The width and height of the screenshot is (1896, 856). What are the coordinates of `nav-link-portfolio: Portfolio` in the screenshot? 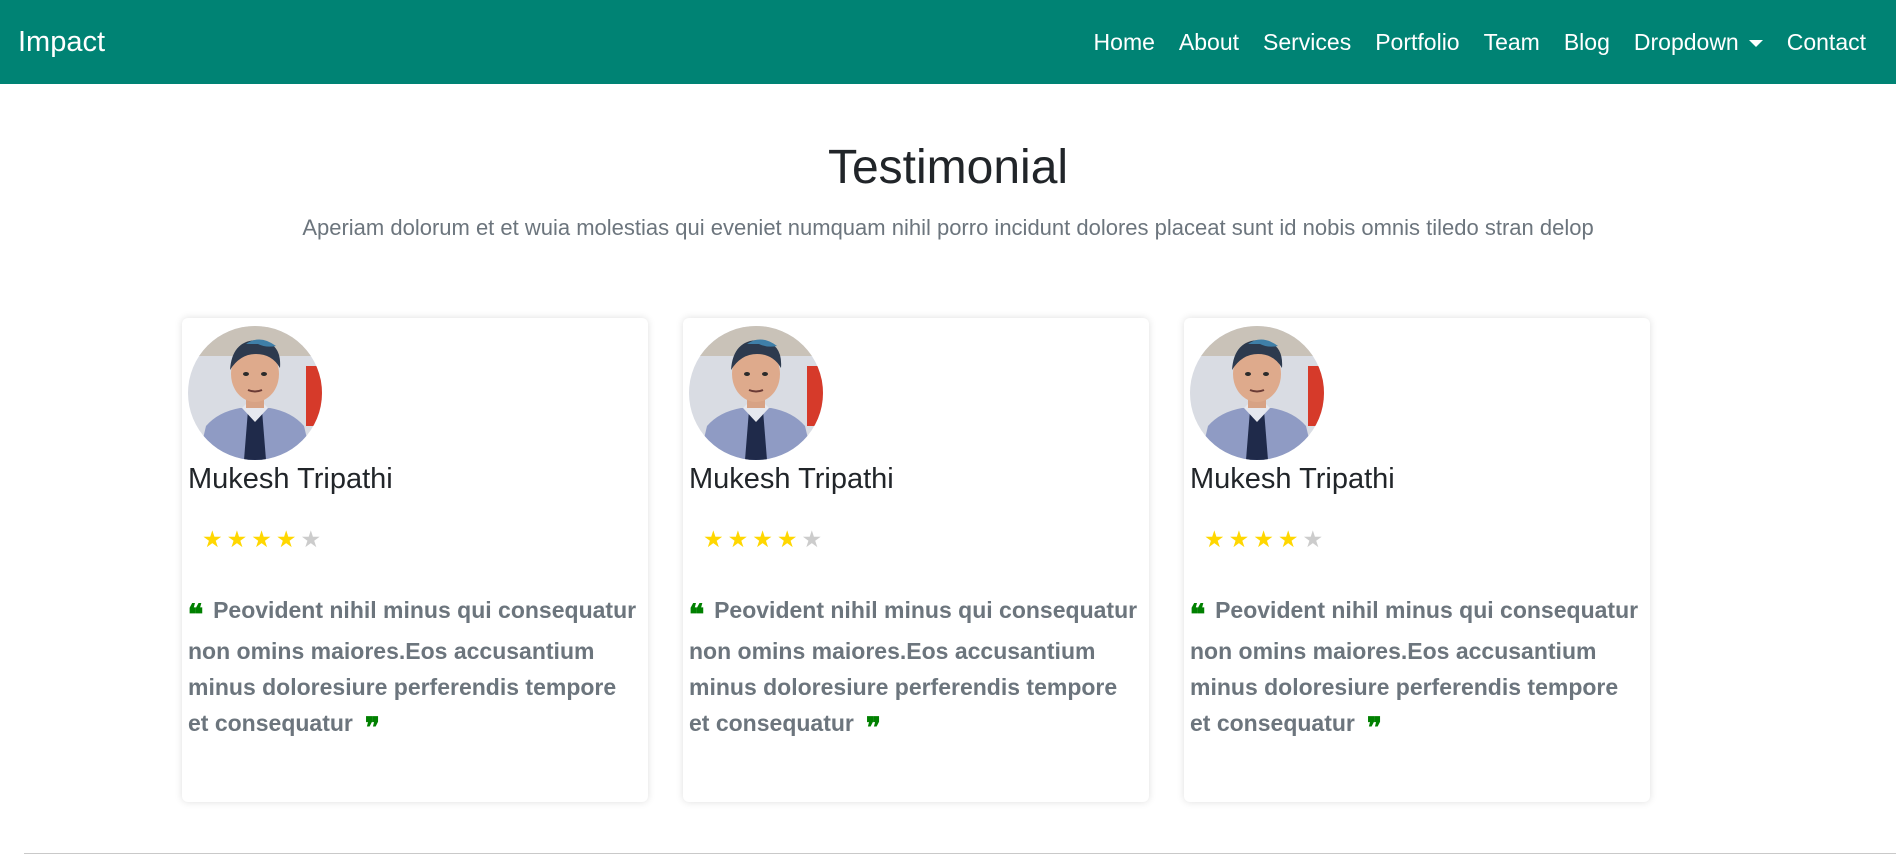 It's located at (1417, 42).